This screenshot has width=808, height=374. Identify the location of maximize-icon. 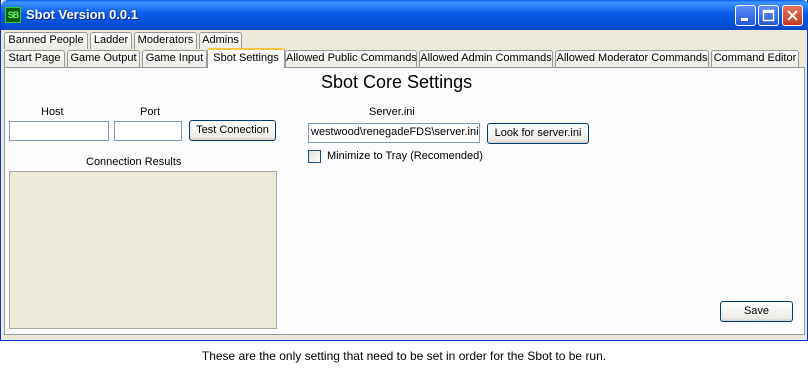
(768, 18).